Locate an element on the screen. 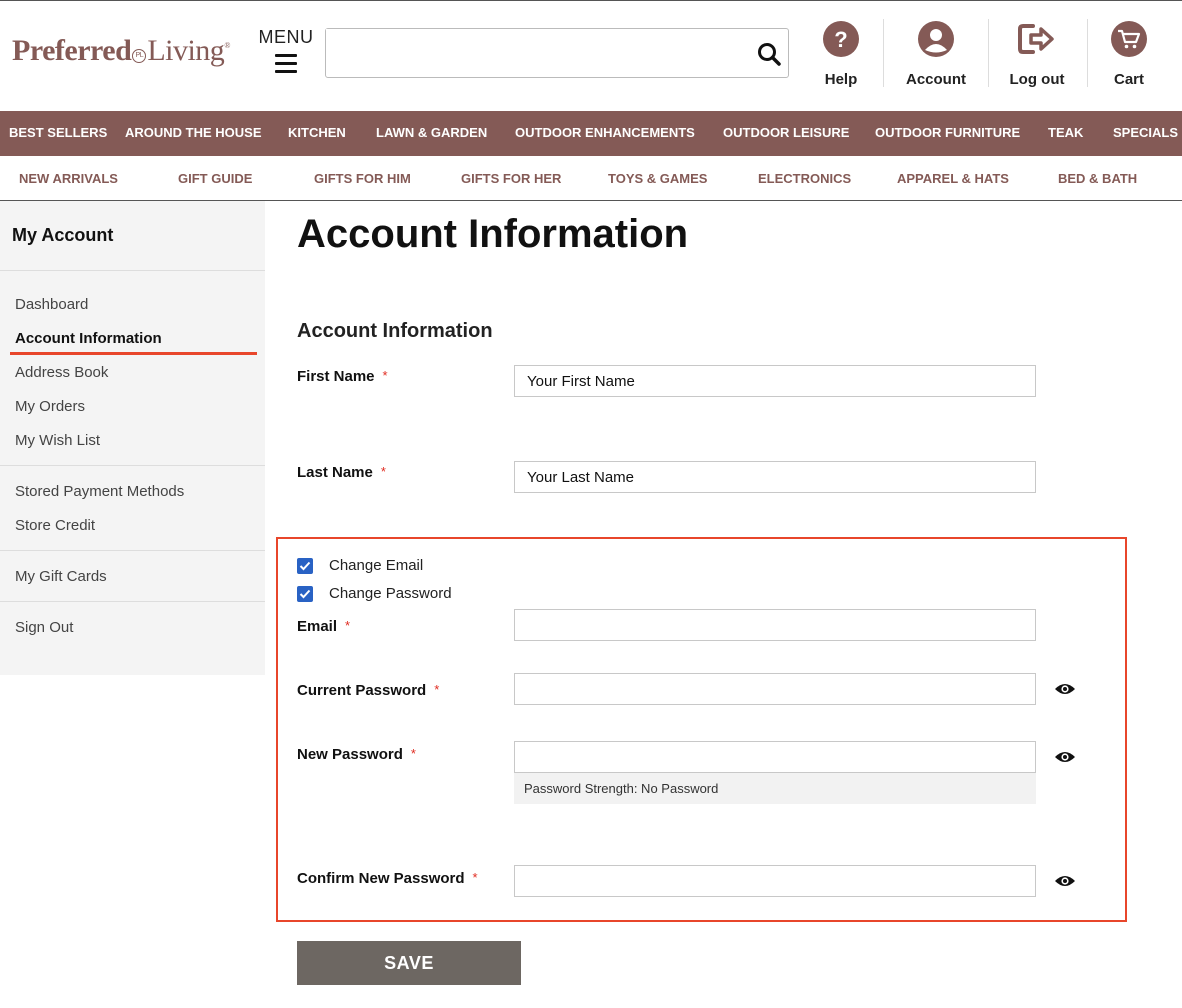  nav-gifts-for-her: GIFTS FOR HER is located at coordinates (511, 178).